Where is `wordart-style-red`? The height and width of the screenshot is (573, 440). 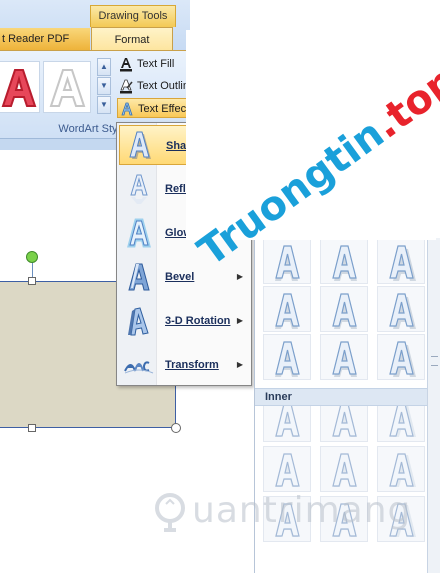 wordart-style-red is located at coordinates (20, 87).